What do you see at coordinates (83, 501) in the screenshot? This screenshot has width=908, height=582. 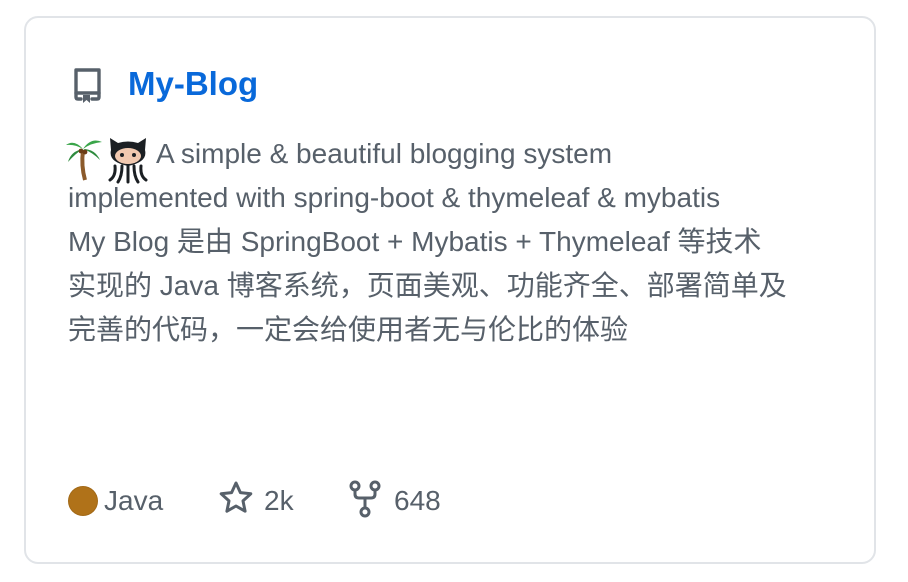 I see `language-color-dot` at bounding box center [83, 501].